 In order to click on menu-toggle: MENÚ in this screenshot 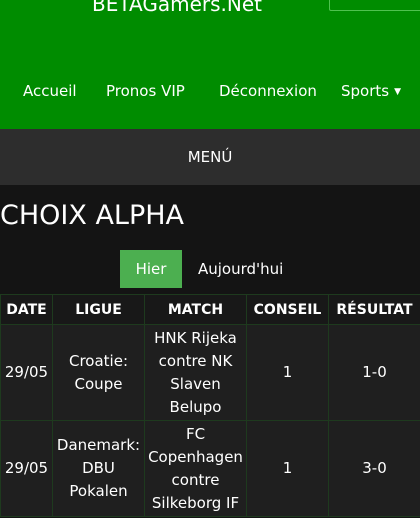, I will do `click(210, 157)`.